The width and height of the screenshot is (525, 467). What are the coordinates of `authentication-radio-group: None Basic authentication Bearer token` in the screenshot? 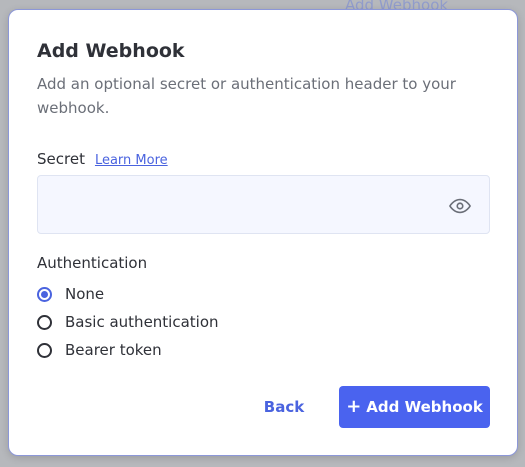 It's located at (128, 322).